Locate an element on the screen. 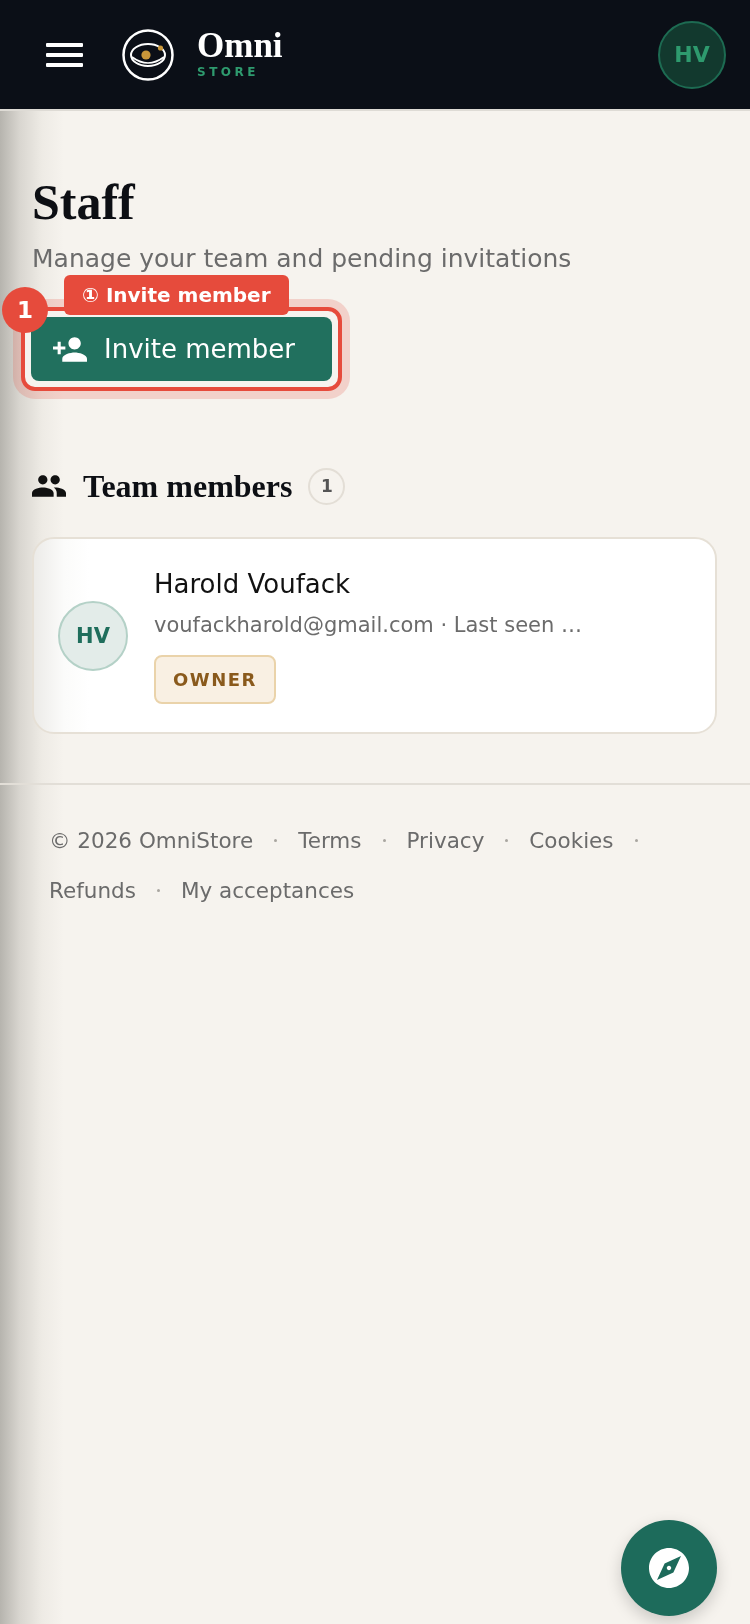 This screenshot has height=1624, width=750. footer-link: Cookies is located at coordinates (571, 840).